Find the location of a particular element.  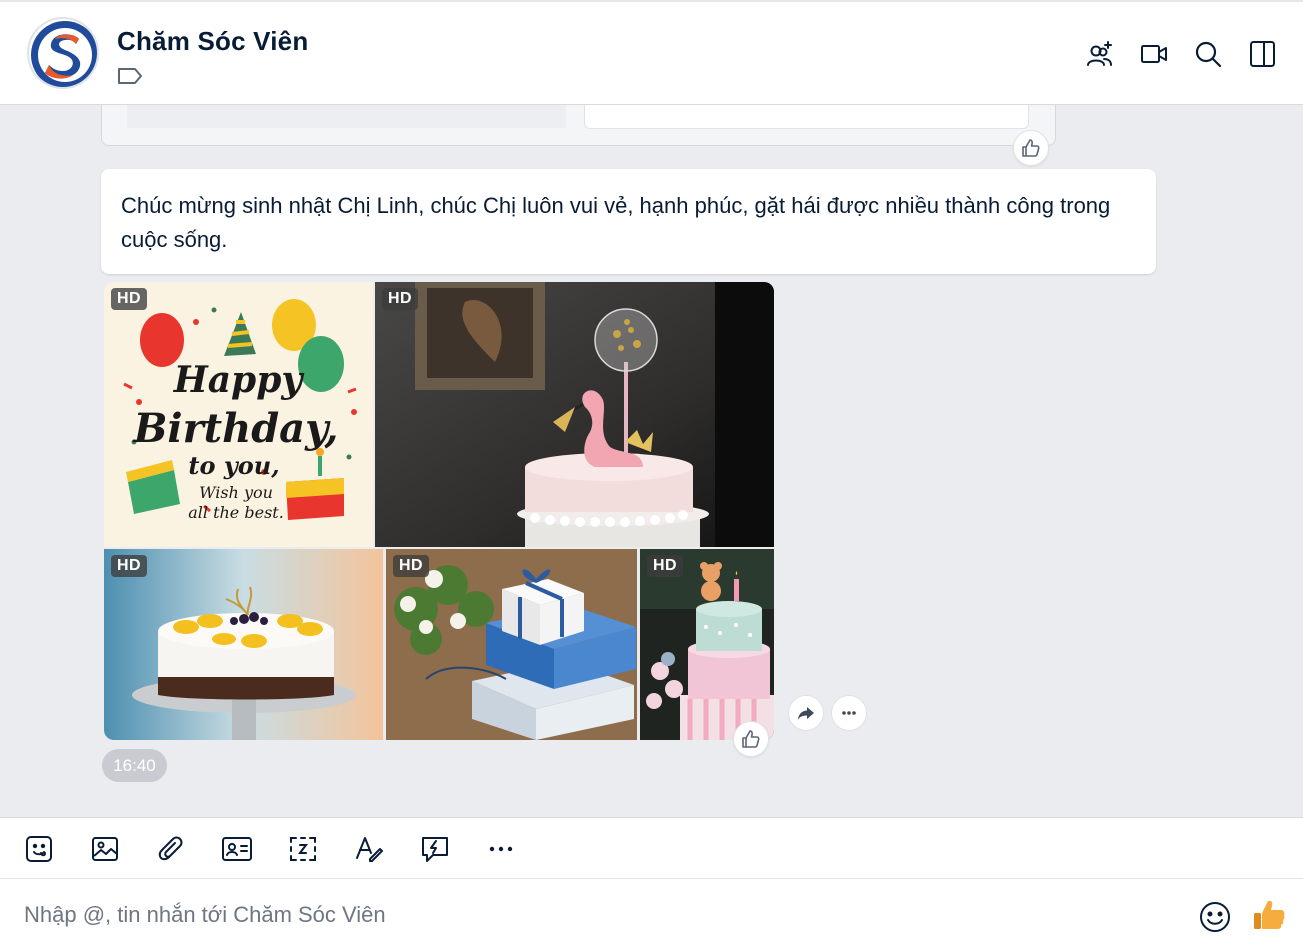

screenshot-icon is located at coordinates (303, 849).